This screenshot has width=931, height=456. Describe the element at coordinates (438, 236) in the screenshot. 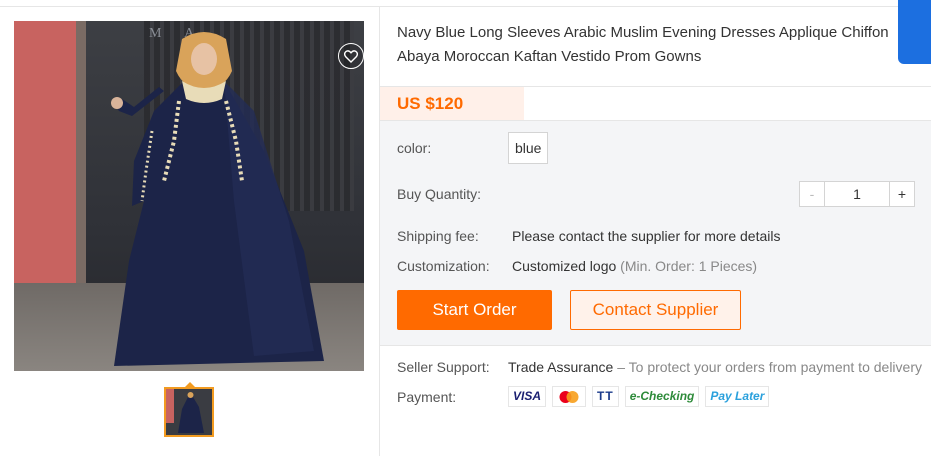

I see `shipping-fee-label: Shipping fee:` at that location.